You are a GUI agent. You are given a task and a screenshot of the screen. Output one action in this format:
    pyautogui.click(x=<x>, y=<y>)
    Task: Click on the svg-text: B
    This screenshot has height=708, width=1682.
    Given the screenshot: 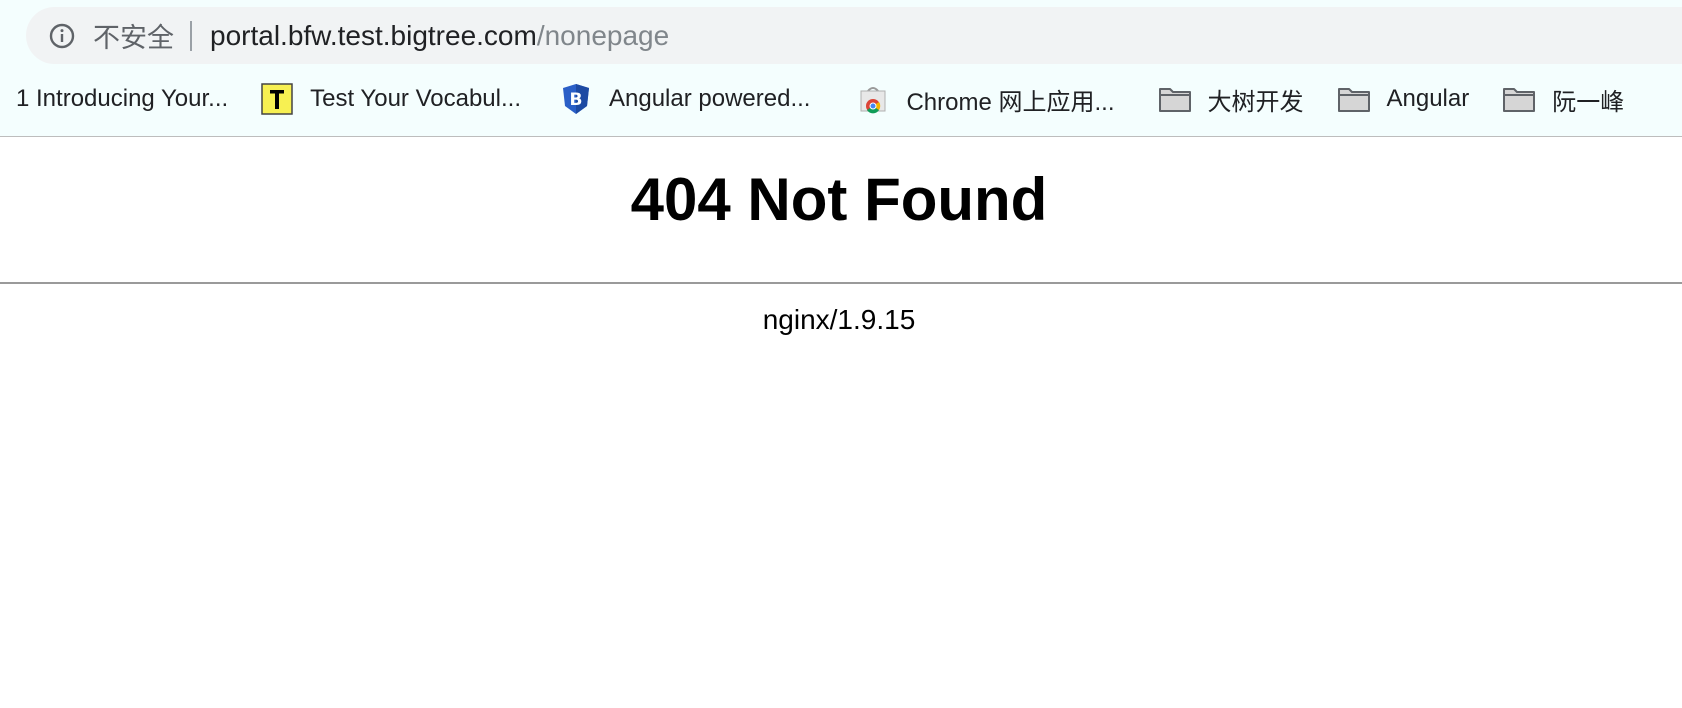 What is the action you would take?
    pyautogui.click(x=576, y=100)
    